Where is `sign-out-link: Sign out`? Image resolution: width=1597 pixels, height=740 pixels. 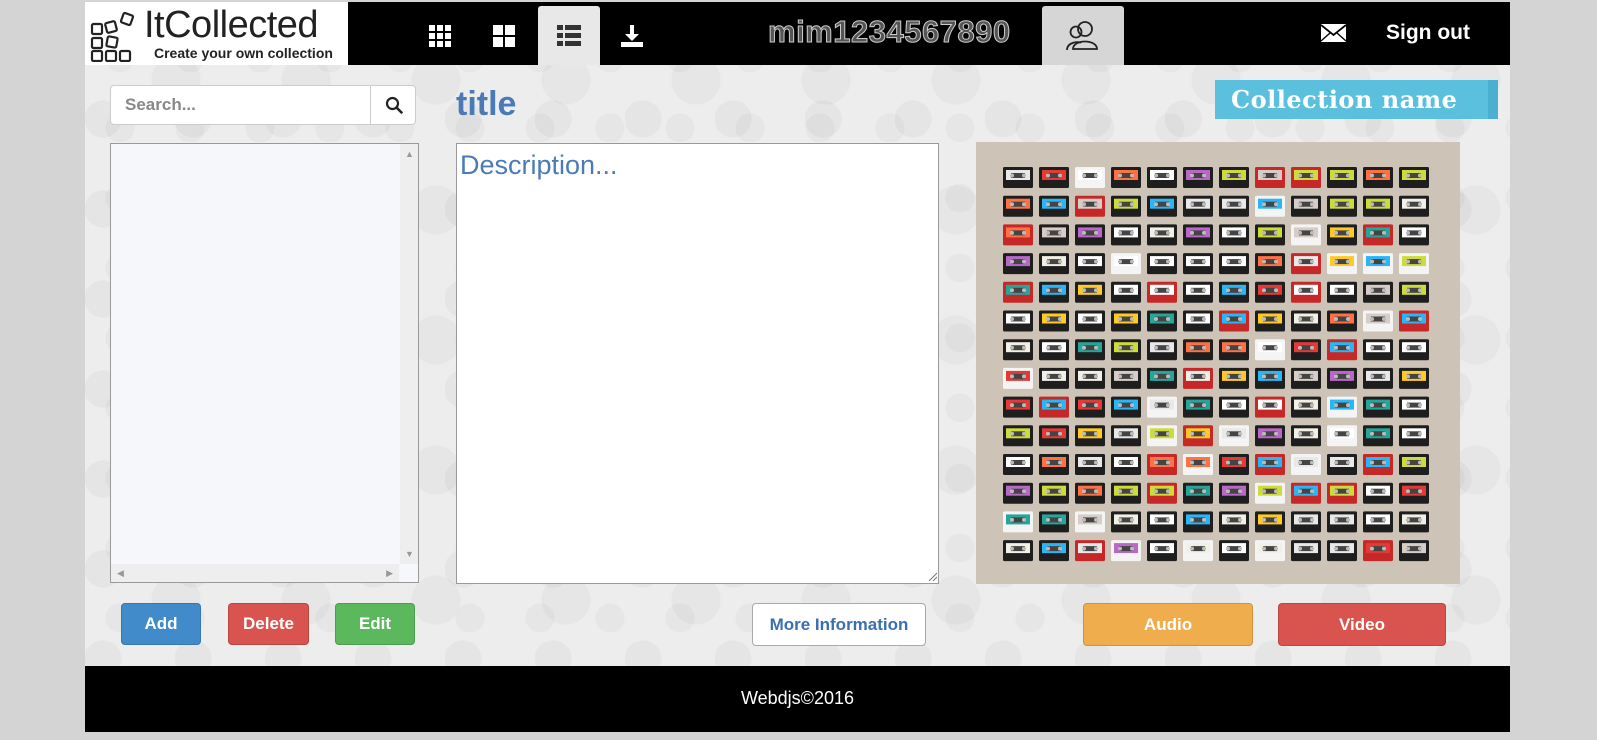 sign-out-link: Sign out is located at coordinates (1428, 33).